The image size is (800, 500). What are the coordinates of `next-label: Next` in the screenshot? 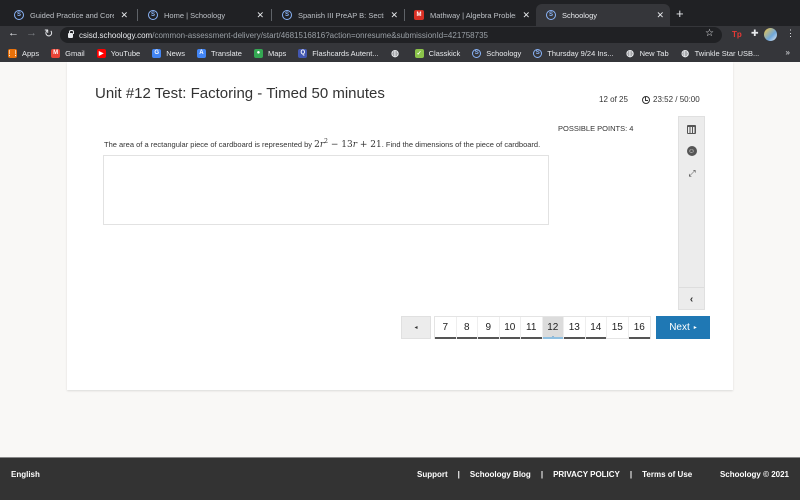 It's located at (679, 327).